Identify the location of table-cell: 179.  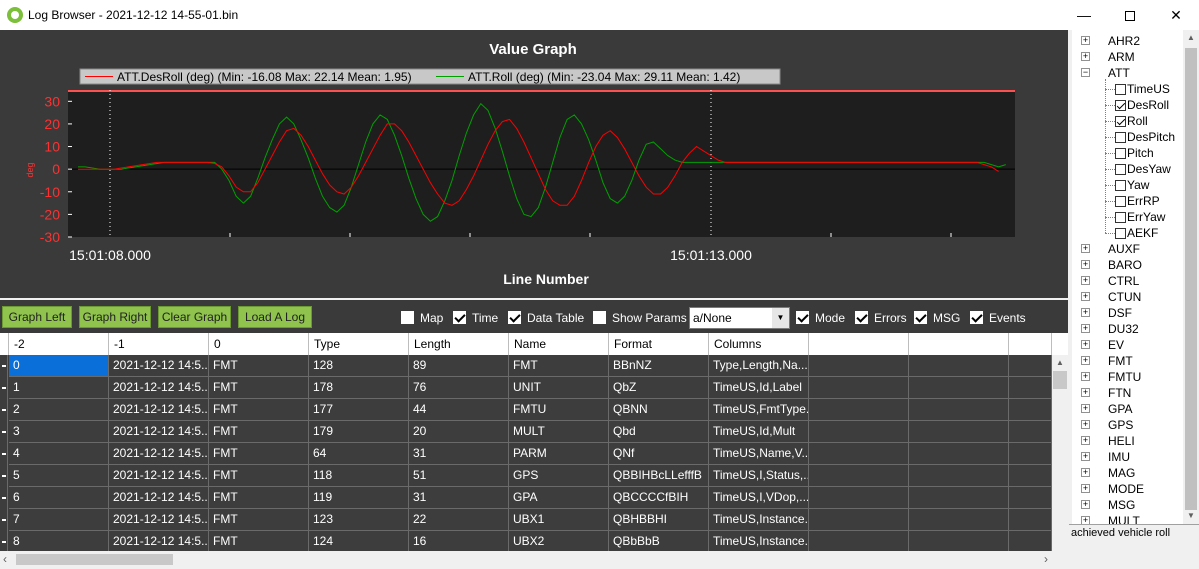
(359, 432).